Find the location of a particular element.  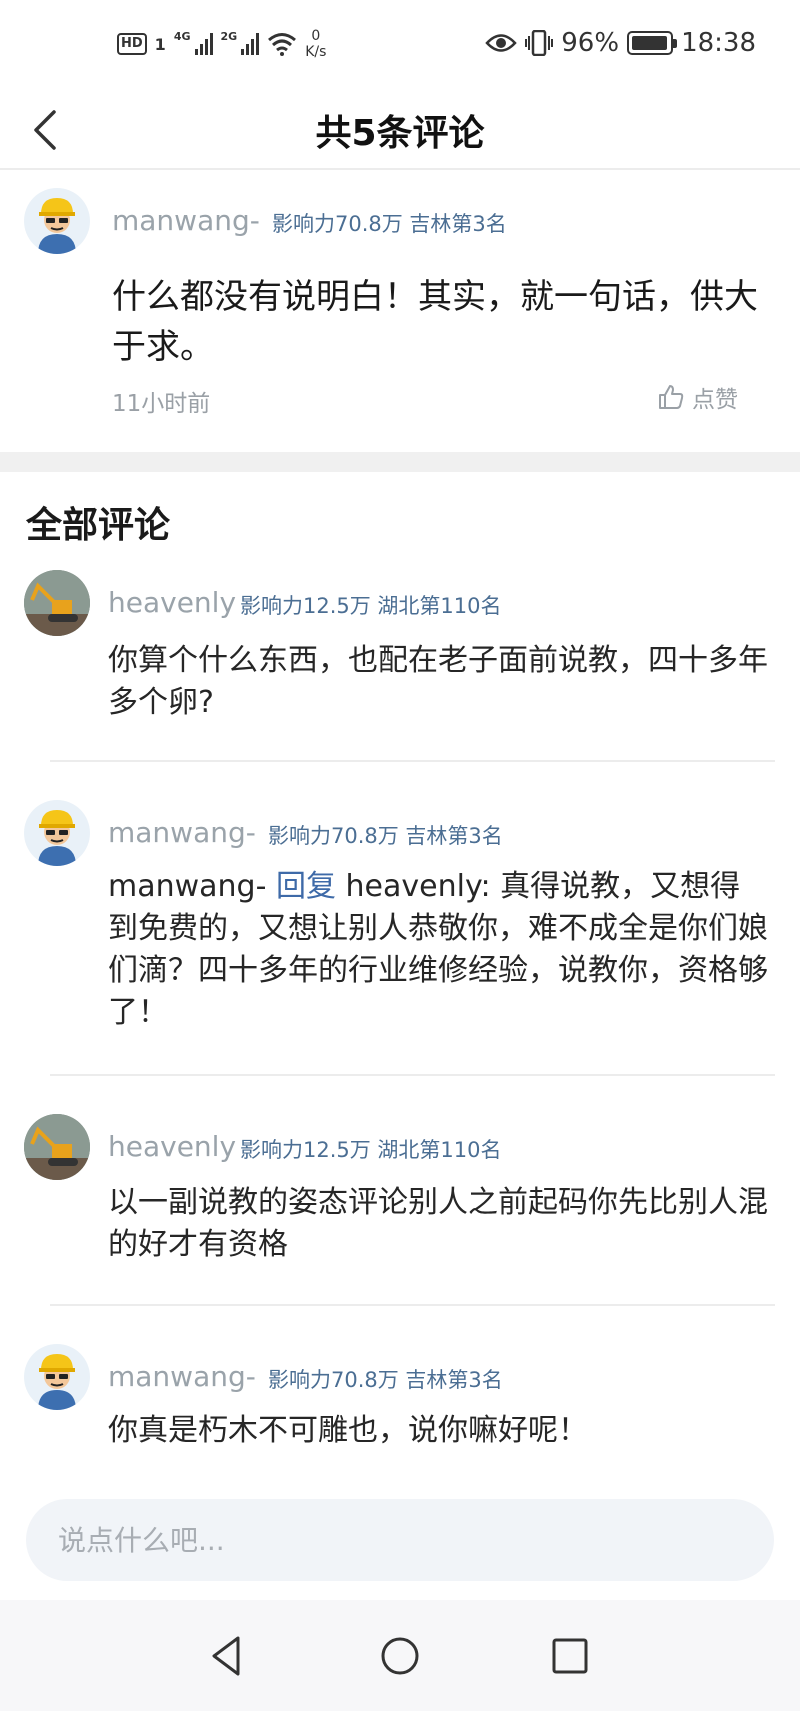

list-item: manwang- 影响力70.8万 吉林第3名 你真是朽木不可雕也，说你嘛好呢！ is located at coordinates (400, 1409).